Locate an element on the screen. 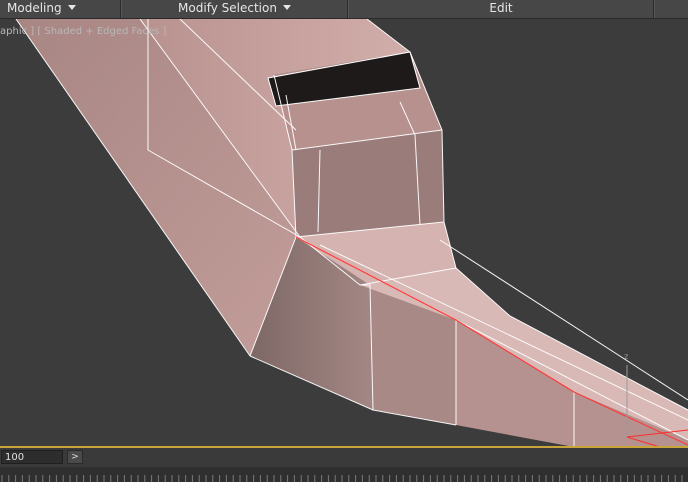 The height and width of the screenshot is (482, 688). gizmo-z-label: z is located at coordinates (626, 356).